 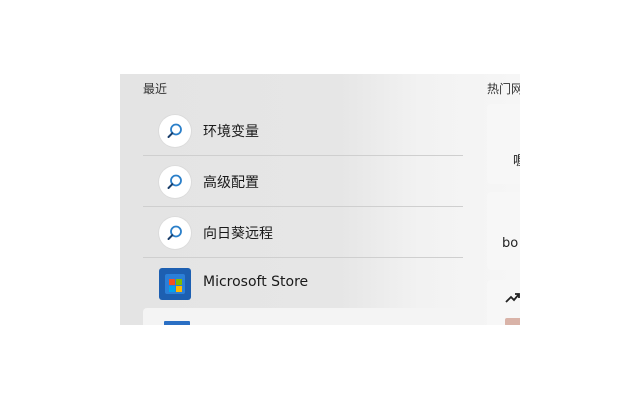 What do you see at coordinates (303, 131) in the screenshot?
I see `recent-item-environment-variables: 环境变量` at bounding box center [303, 131].